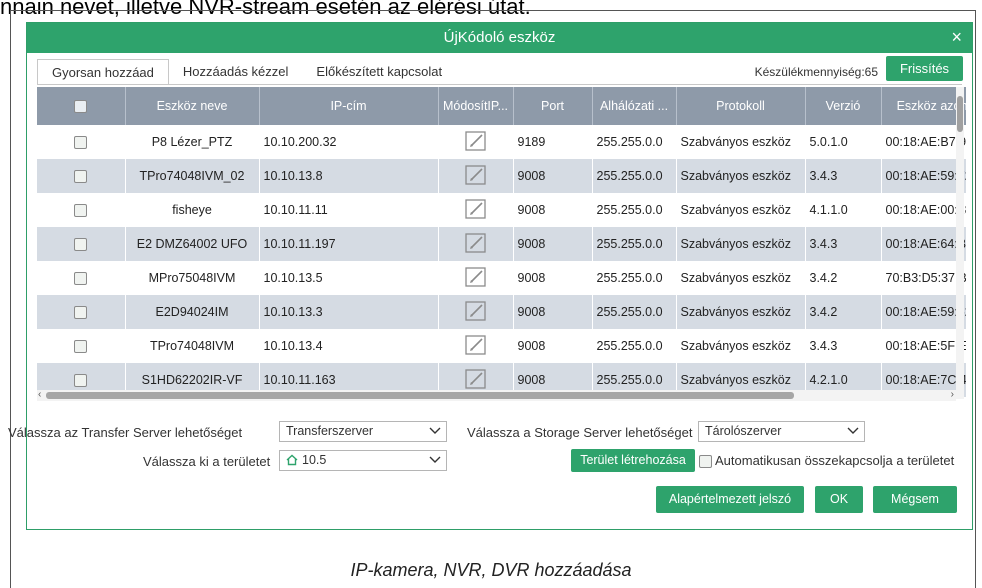 This screenshot has width=982, height=588. What do you see at coordinates (835, 460) in the screenshot?
I see `auto-connect-label: Automatikusan összekapcsolja a területet` at bounding box center [835, 460].